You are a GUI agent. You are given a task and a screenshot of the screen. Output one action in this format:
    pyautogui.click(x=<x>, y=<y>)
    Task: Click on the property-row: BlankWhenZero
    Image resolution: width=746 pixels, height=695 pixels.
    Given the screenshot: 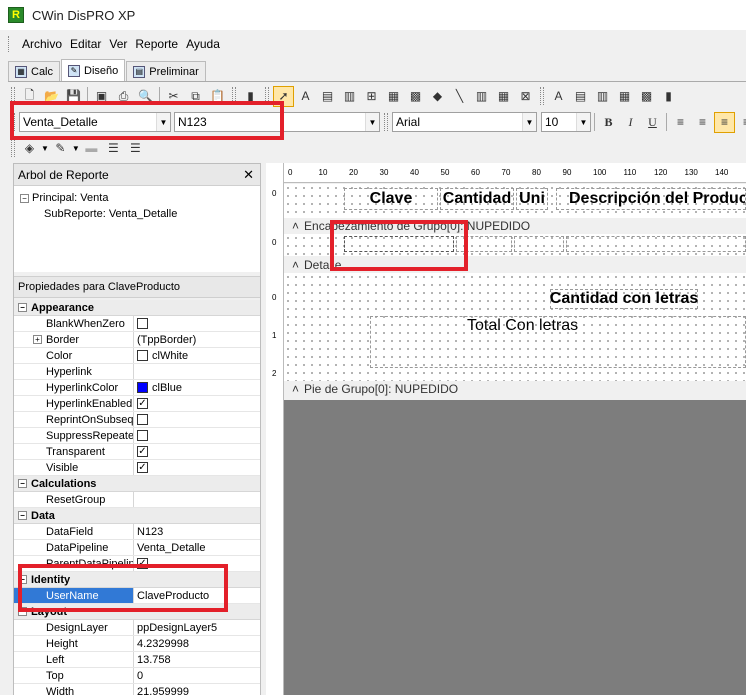 What is the action you would take?
    pyautogui.click(x=137, y=324)
    